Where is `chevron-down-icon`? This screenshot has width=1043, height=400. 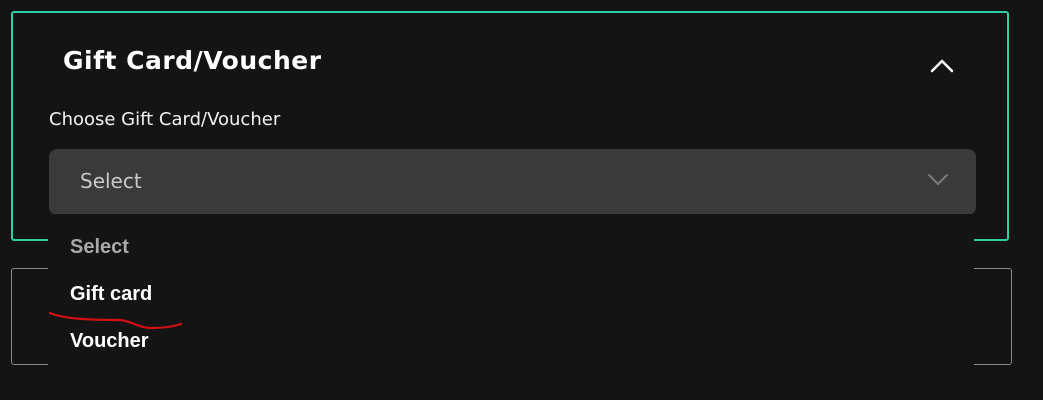
chevron-down-icon is located at coordinates (938, 179).